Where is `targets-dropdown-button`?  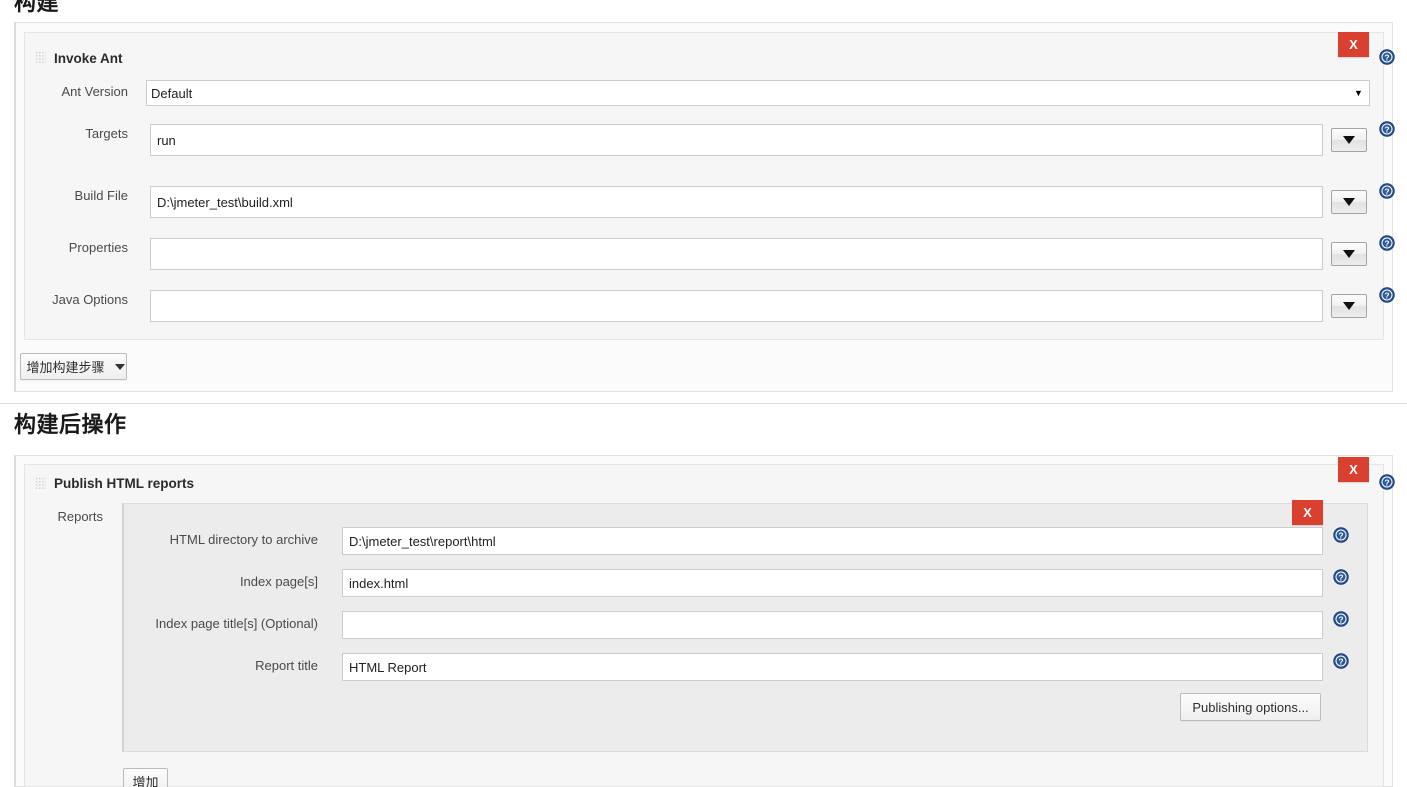 targets-dropdown-button is located at coordinates (1349, 140).